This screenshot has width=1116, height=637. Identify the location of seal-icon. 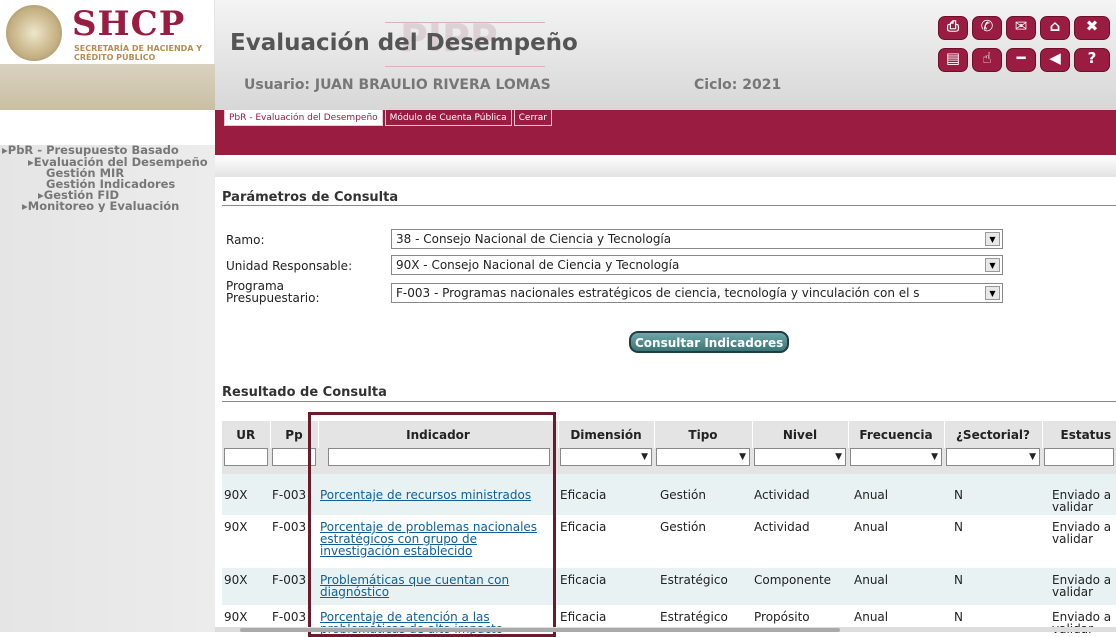
(34, 33).